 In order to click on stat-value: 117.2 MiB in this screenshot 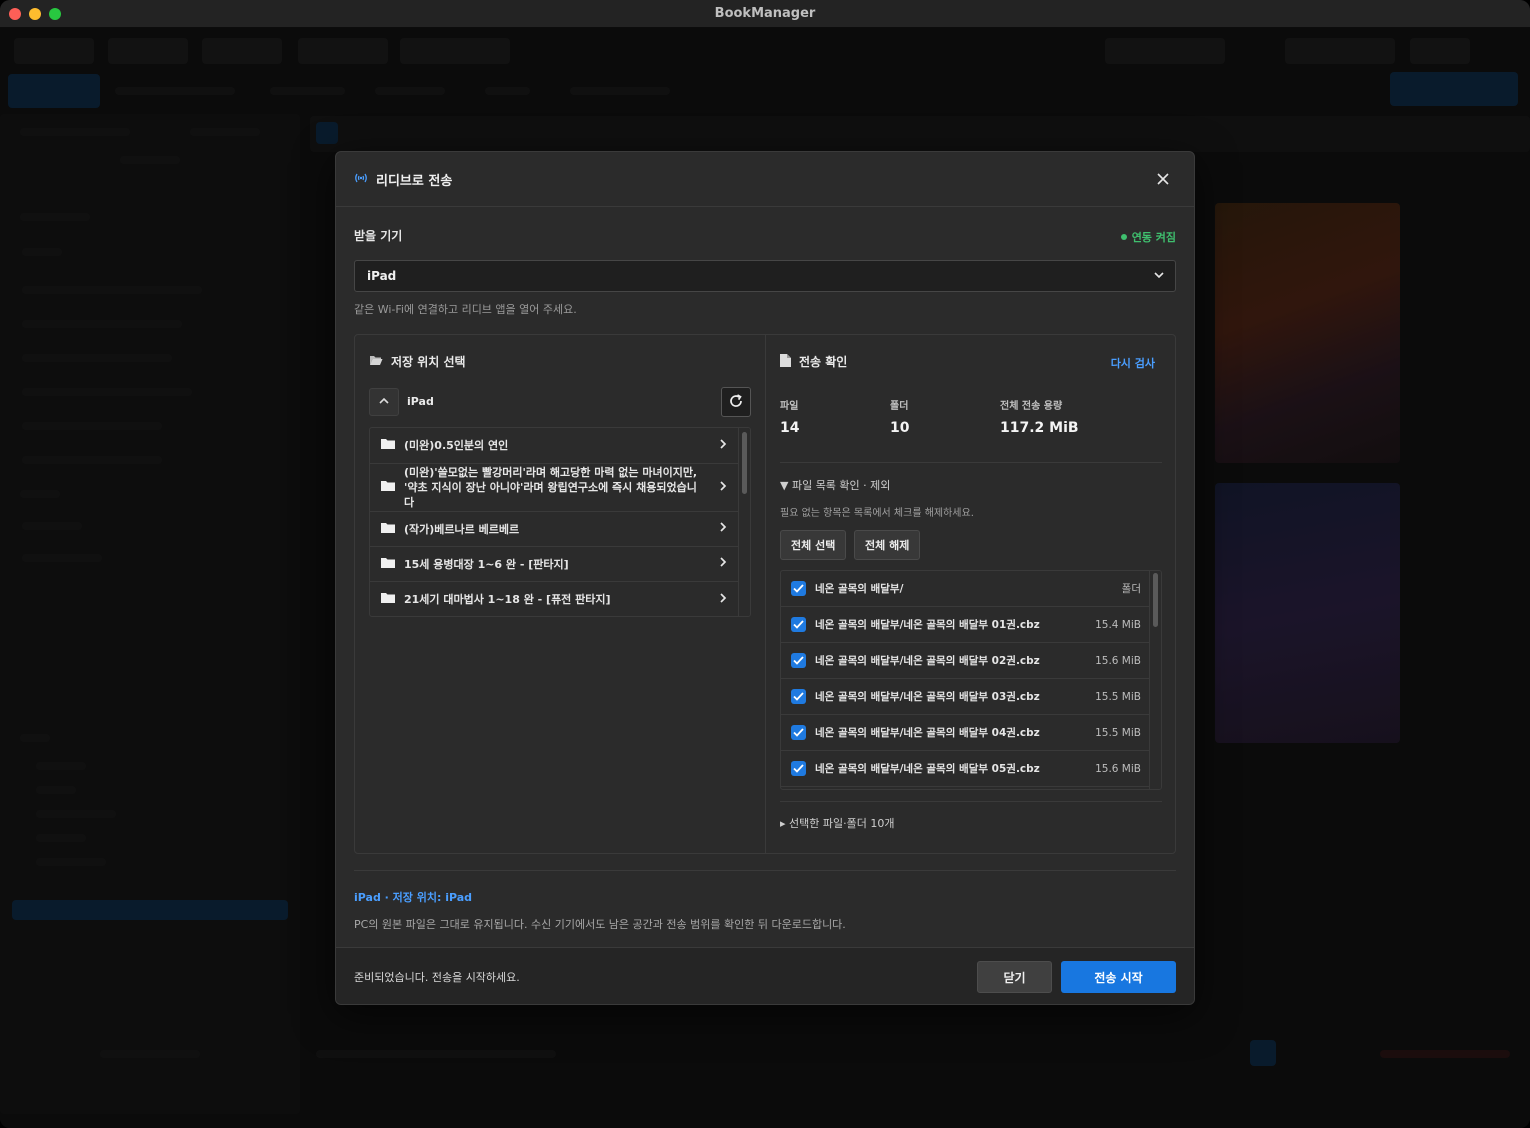, I will do `click(1039, 428)`.